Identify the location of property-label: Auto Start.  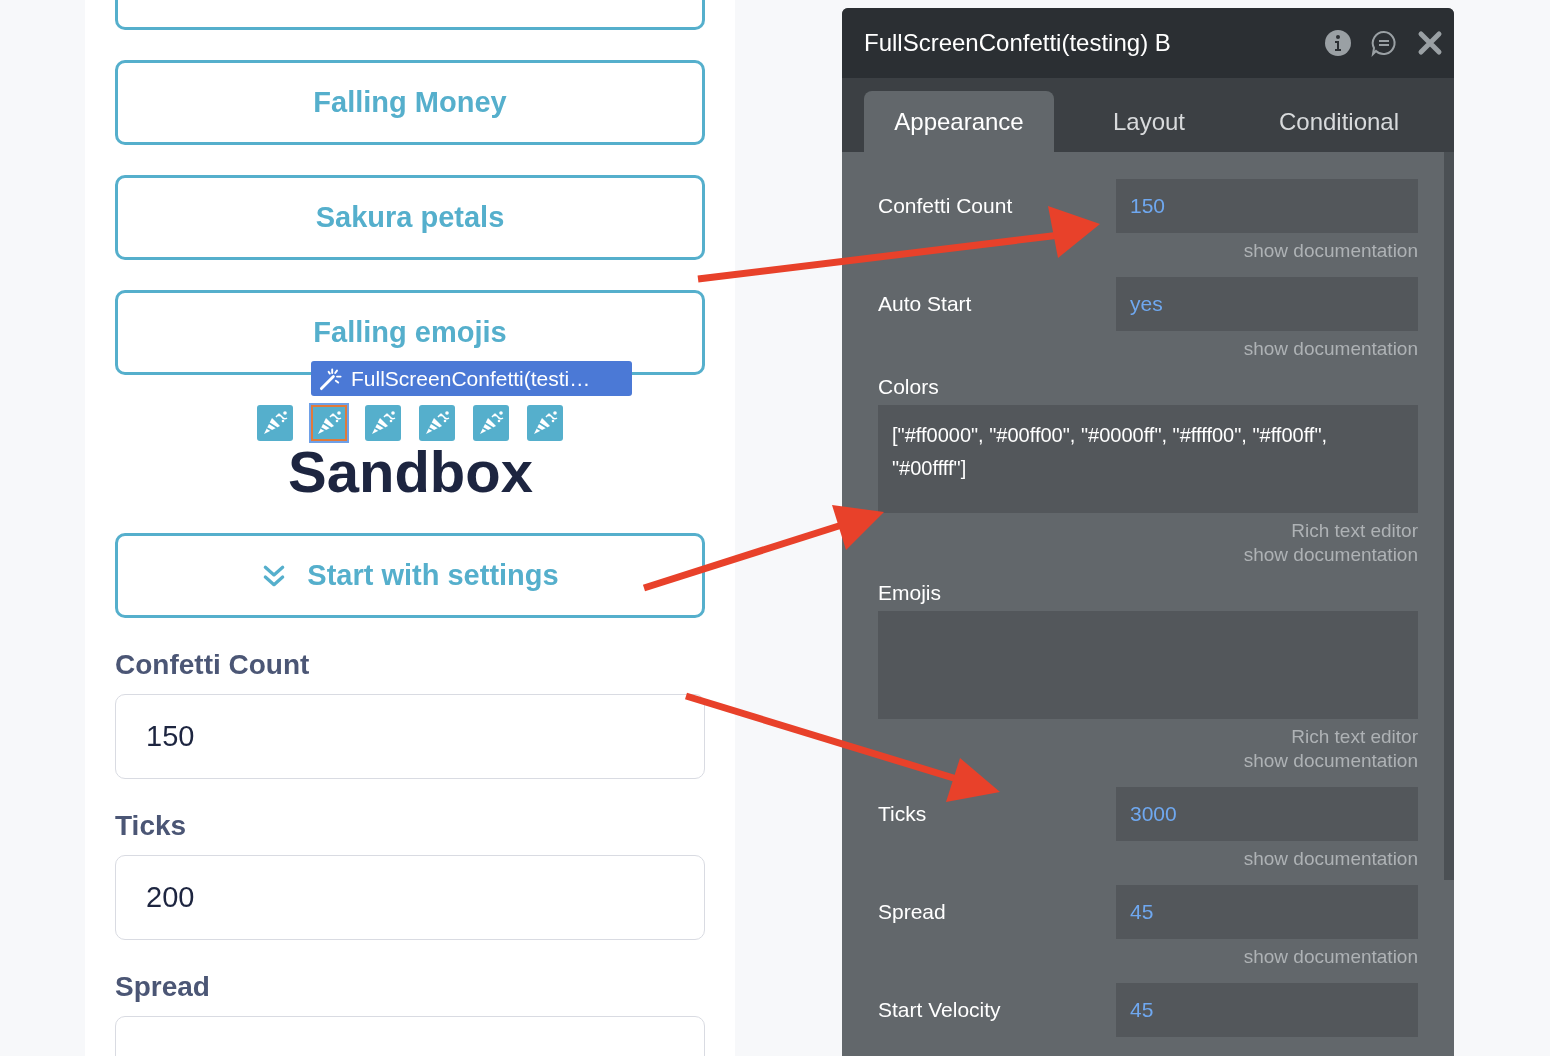
(925, 304).